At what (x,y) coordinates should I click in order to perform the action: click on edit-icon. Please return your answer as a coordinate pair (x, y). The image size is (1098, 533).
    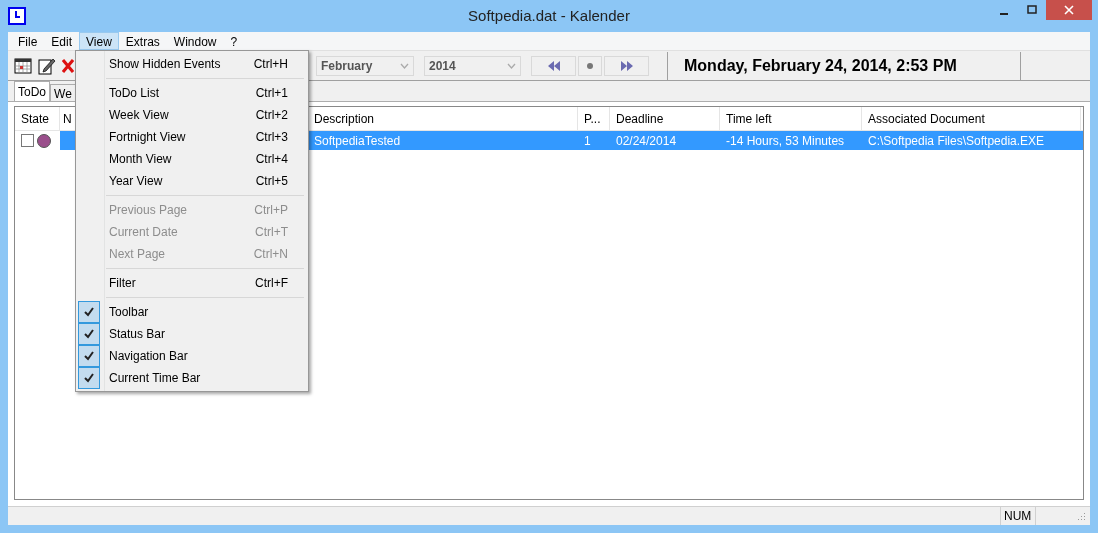
    Looking at the image, I should click on (47, 65).